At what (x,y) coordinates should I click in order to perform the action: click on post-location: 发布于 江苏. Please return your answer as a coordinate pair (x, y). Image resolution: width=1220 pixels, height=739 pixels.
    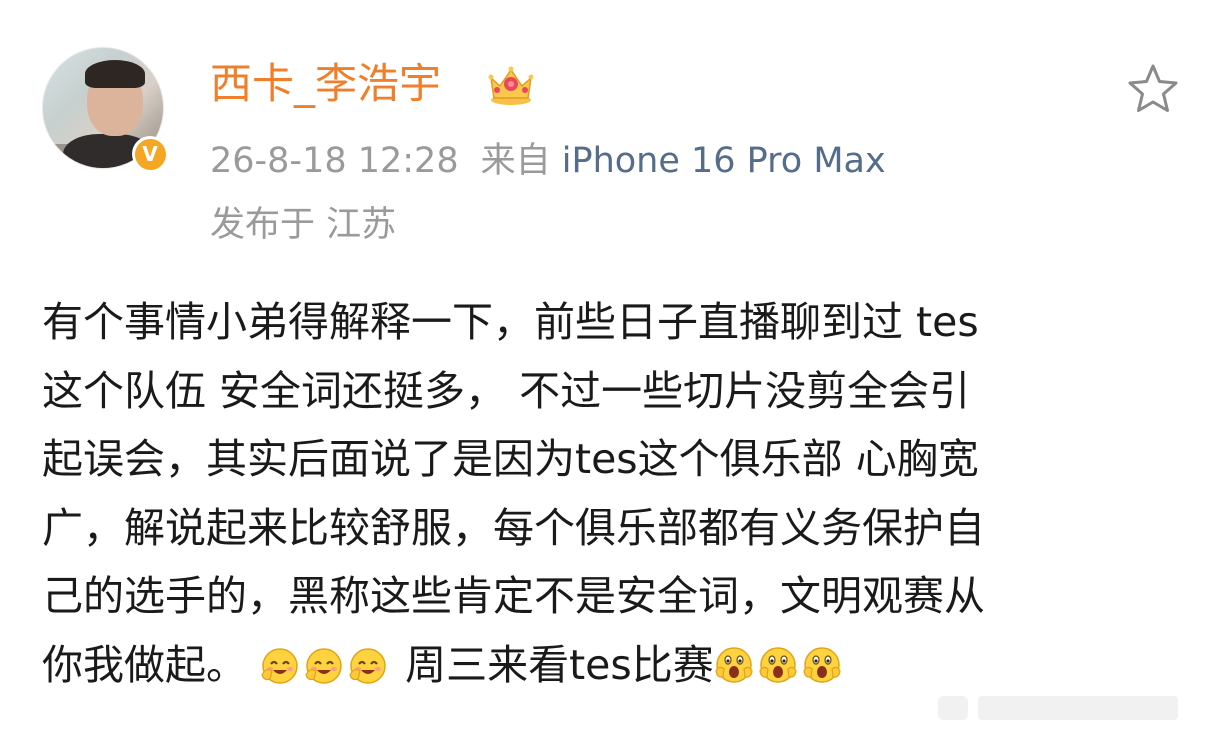
    Looking at the image, I should click on (303, 225).